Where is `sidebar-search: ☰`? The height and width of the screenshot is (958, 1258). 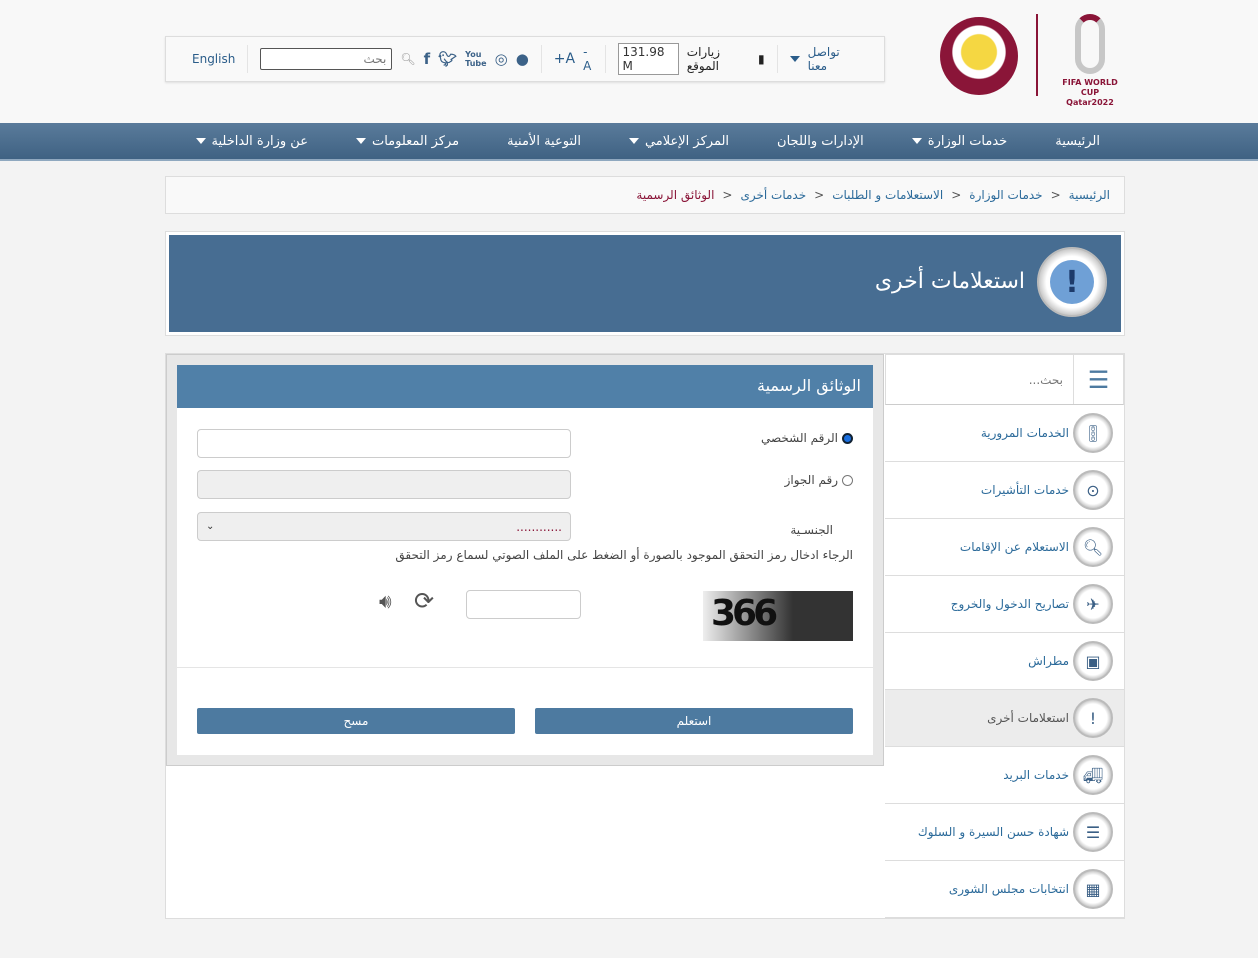 sidebar-search: ☰ is located at coordinates (1004, 379).